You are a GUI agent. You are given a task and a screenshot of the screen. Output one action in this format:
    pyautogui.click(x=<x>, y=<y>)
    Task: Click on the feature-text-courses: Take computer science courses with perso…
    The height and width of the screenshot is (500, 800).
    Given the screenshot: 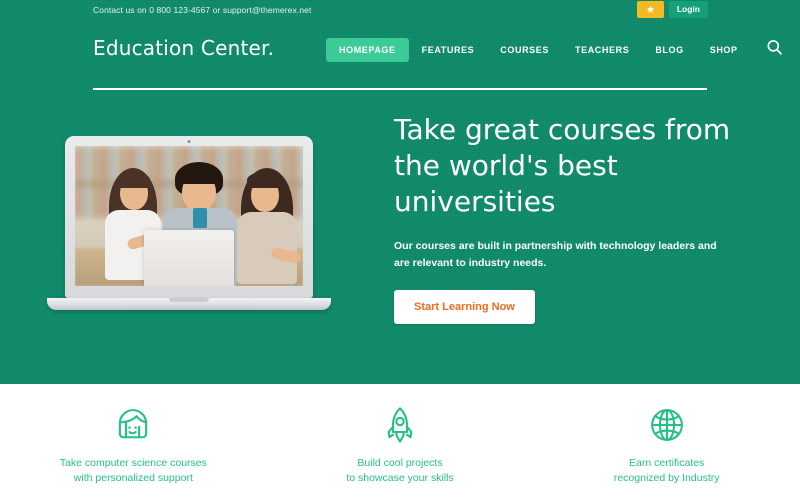 What is the action you would take?
    pyautogui.click(x=133, y=471)
    